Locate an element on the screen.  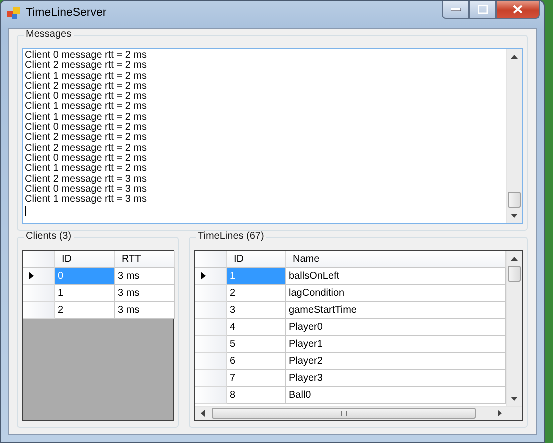
maximize-icon is located at coordinates (483, 9).